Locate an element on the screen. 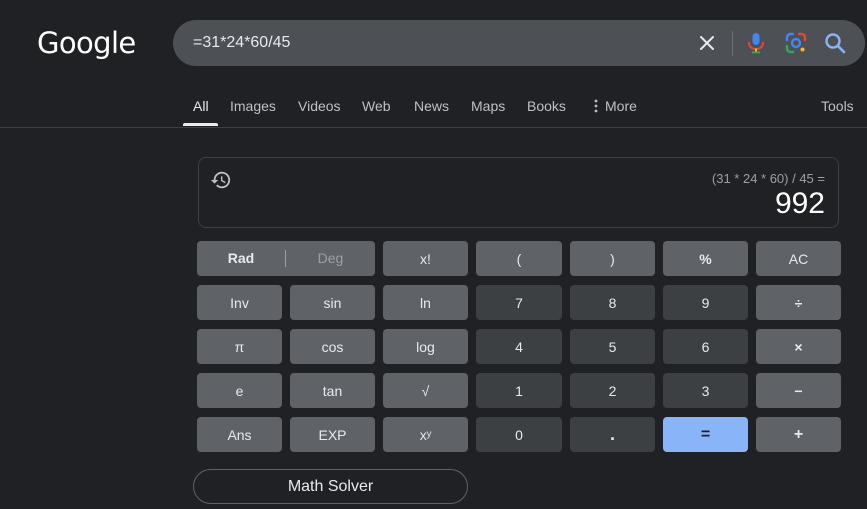  tab-books: Books is located at coordinates (546, 106).